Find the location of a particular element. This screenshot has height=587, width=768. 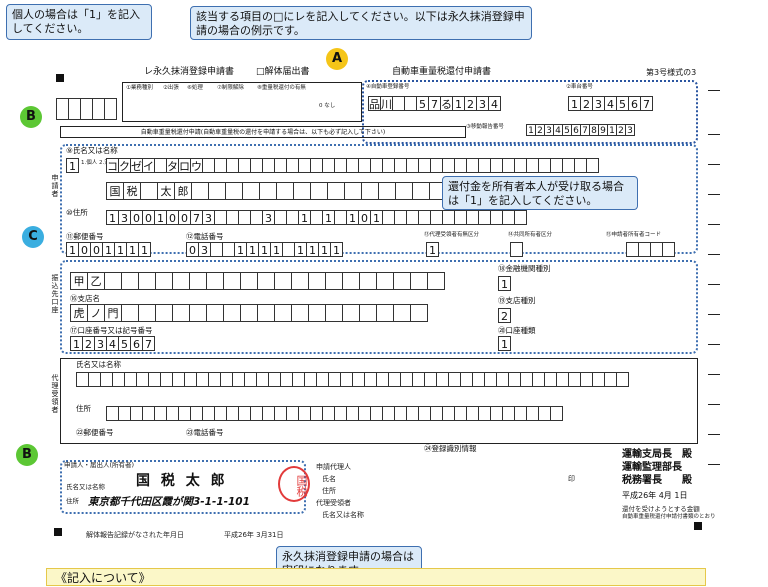

dismantle-date-label: 解体報告記録がなされた年月日 is located at coordinates (135, 535).